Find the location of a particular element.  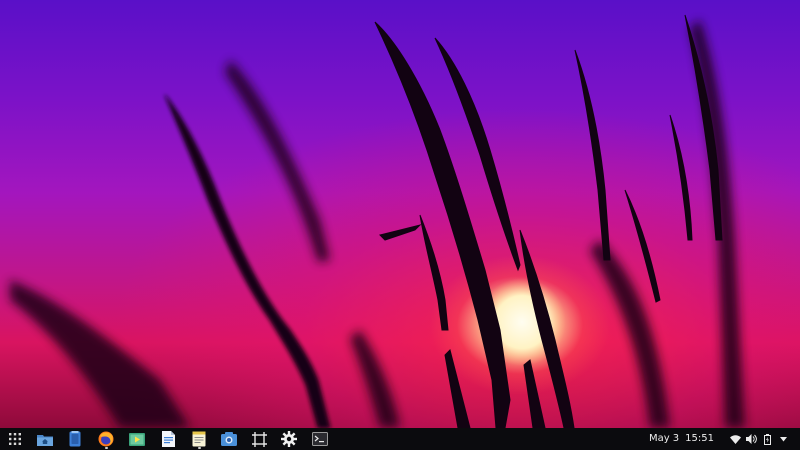

volume-icon is located at coordinates (751, 439).